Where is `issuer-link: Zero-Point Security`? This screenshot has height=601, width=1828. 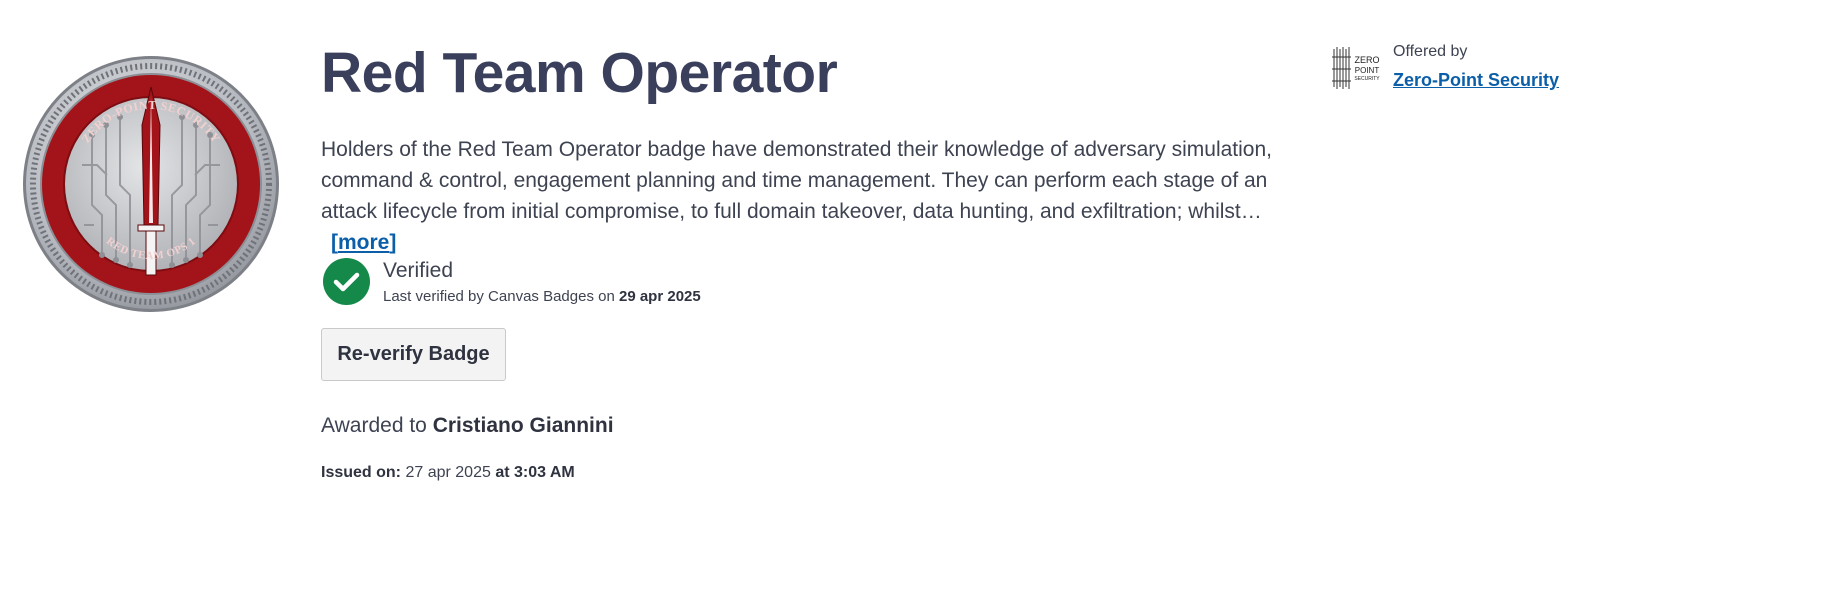 issuer-link: Zero-Point Security is located at coordinates (1476, 80).